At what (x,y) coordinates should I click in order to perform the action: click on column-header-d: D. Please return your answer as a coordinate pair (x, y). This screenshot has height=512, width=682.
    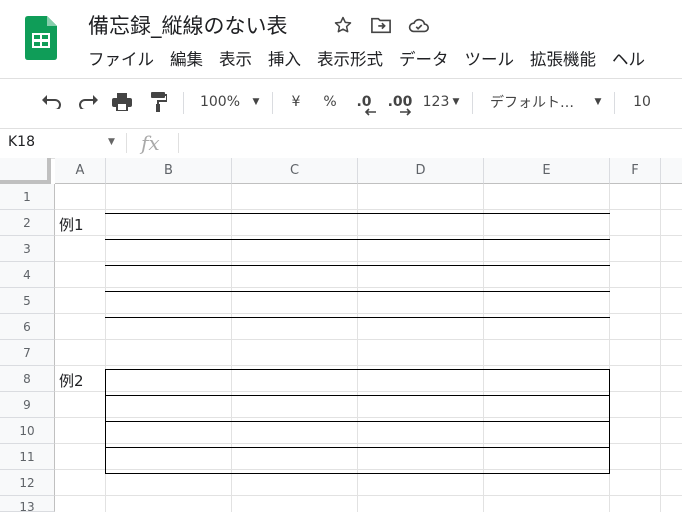
    Looking at the image, I should click on (421, 171).